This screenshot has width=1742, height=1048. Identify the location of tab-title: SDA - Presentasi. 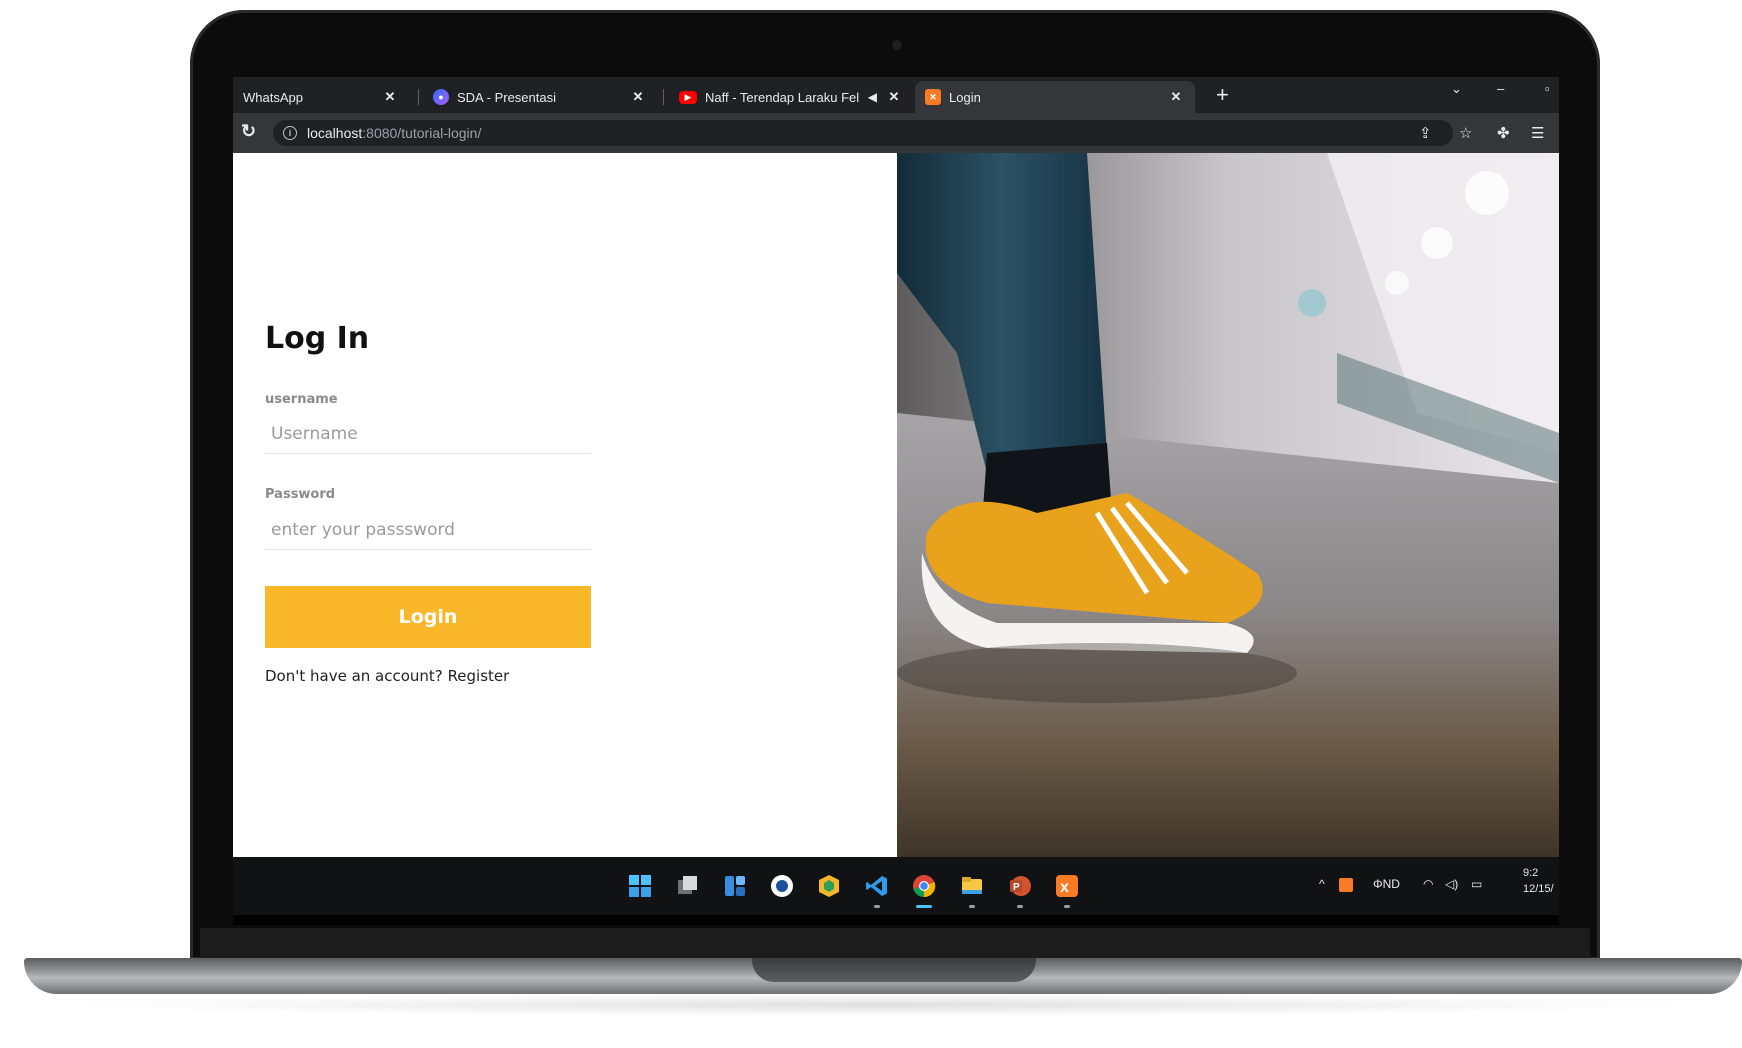
(506, 97).